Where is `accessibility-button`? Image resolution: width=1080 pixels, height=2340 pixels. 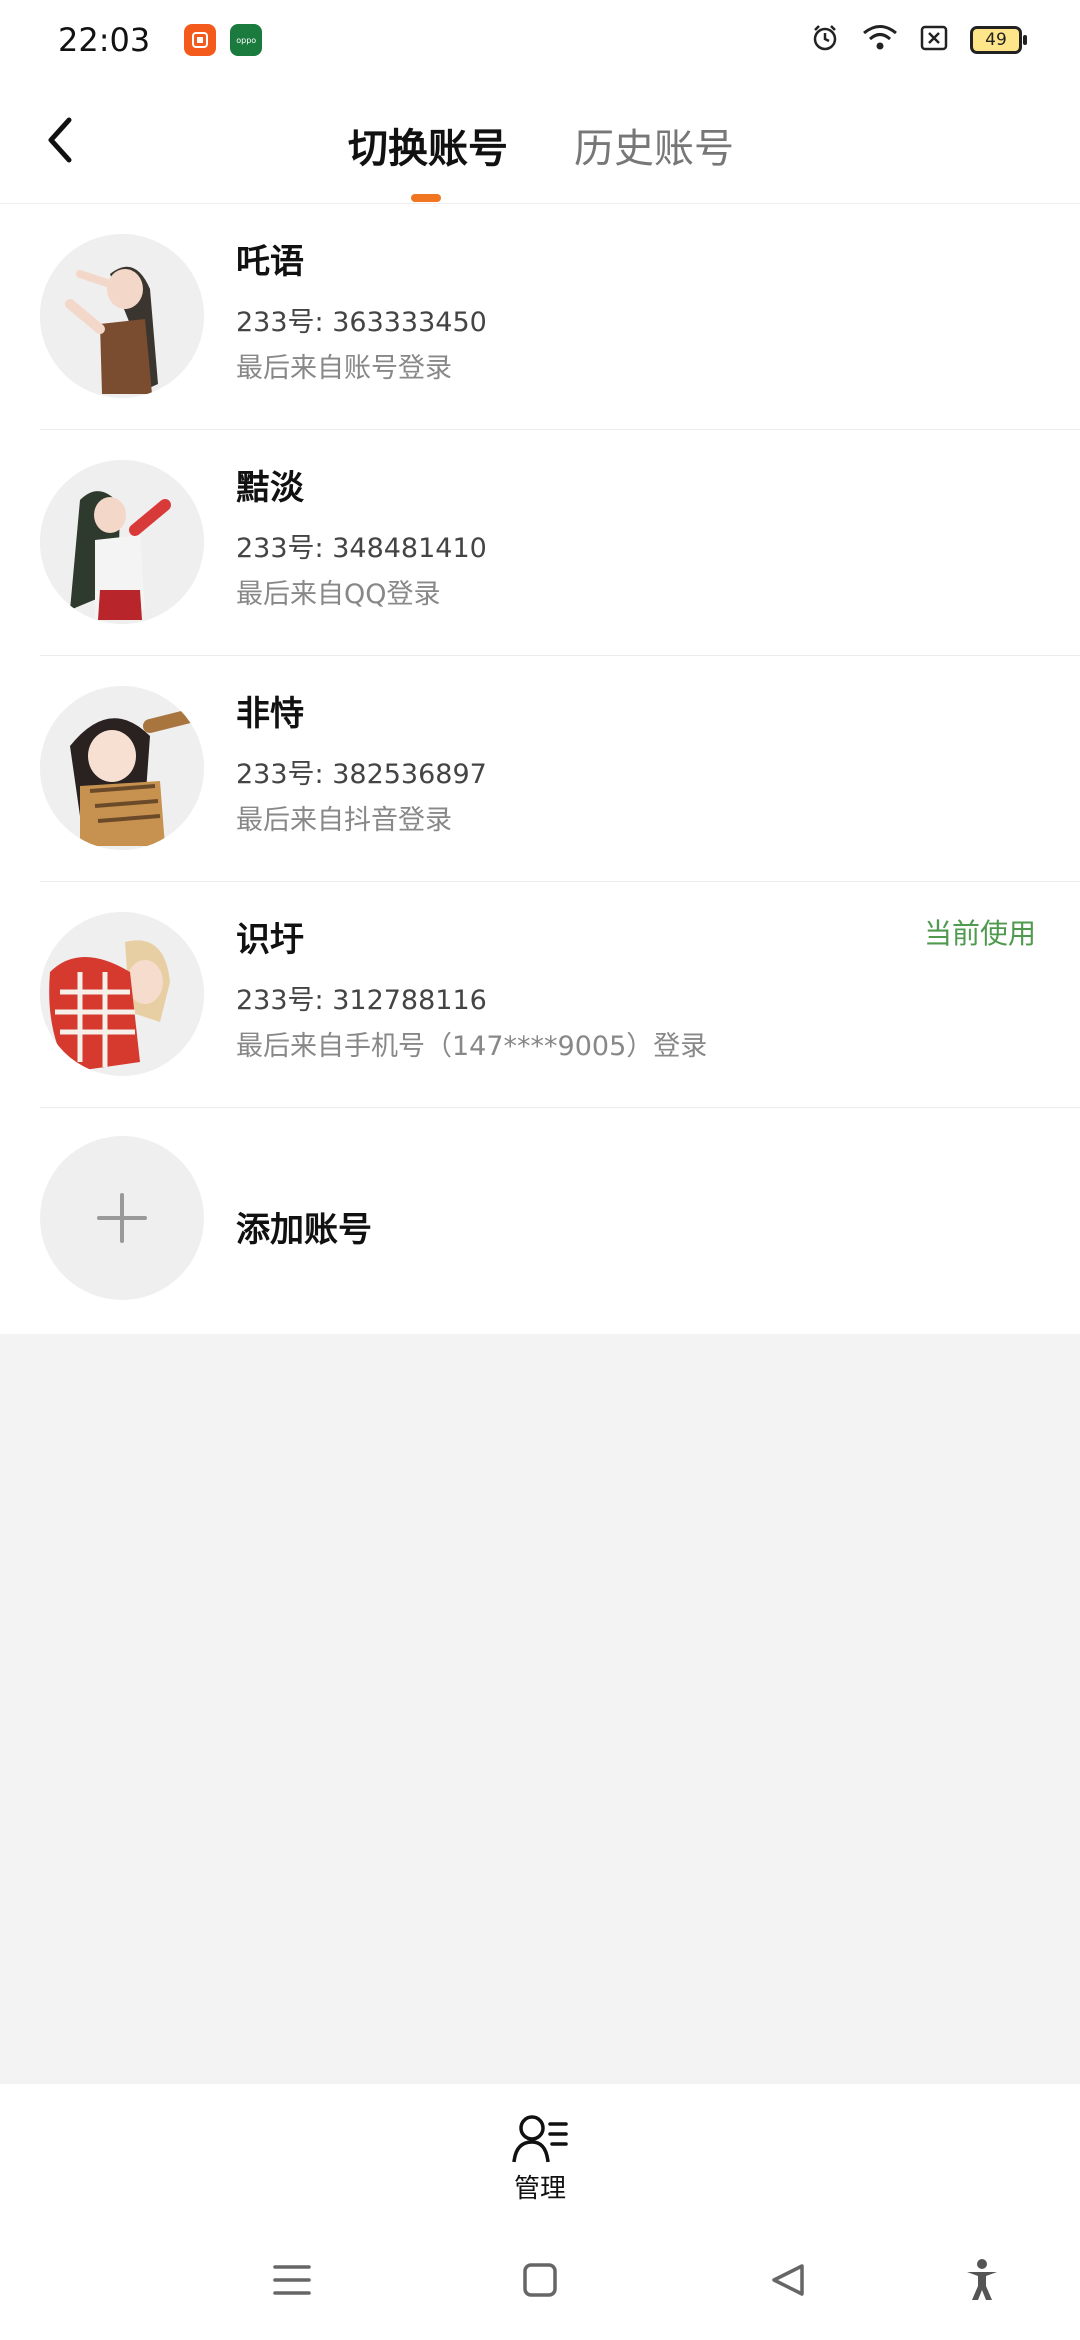
accessibility-button is located at coordinates (982, 2280).